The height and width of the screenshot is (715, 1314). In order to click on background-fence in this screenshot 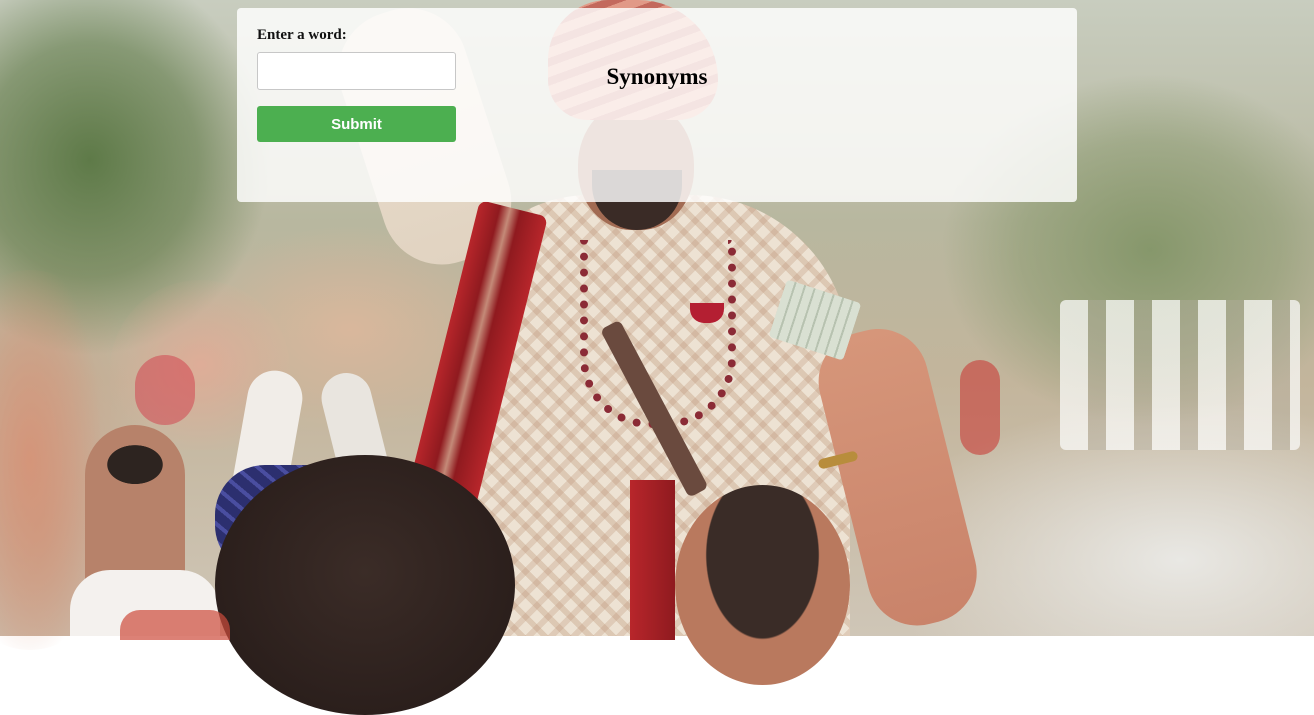, I will do `click(1180, 375)`.